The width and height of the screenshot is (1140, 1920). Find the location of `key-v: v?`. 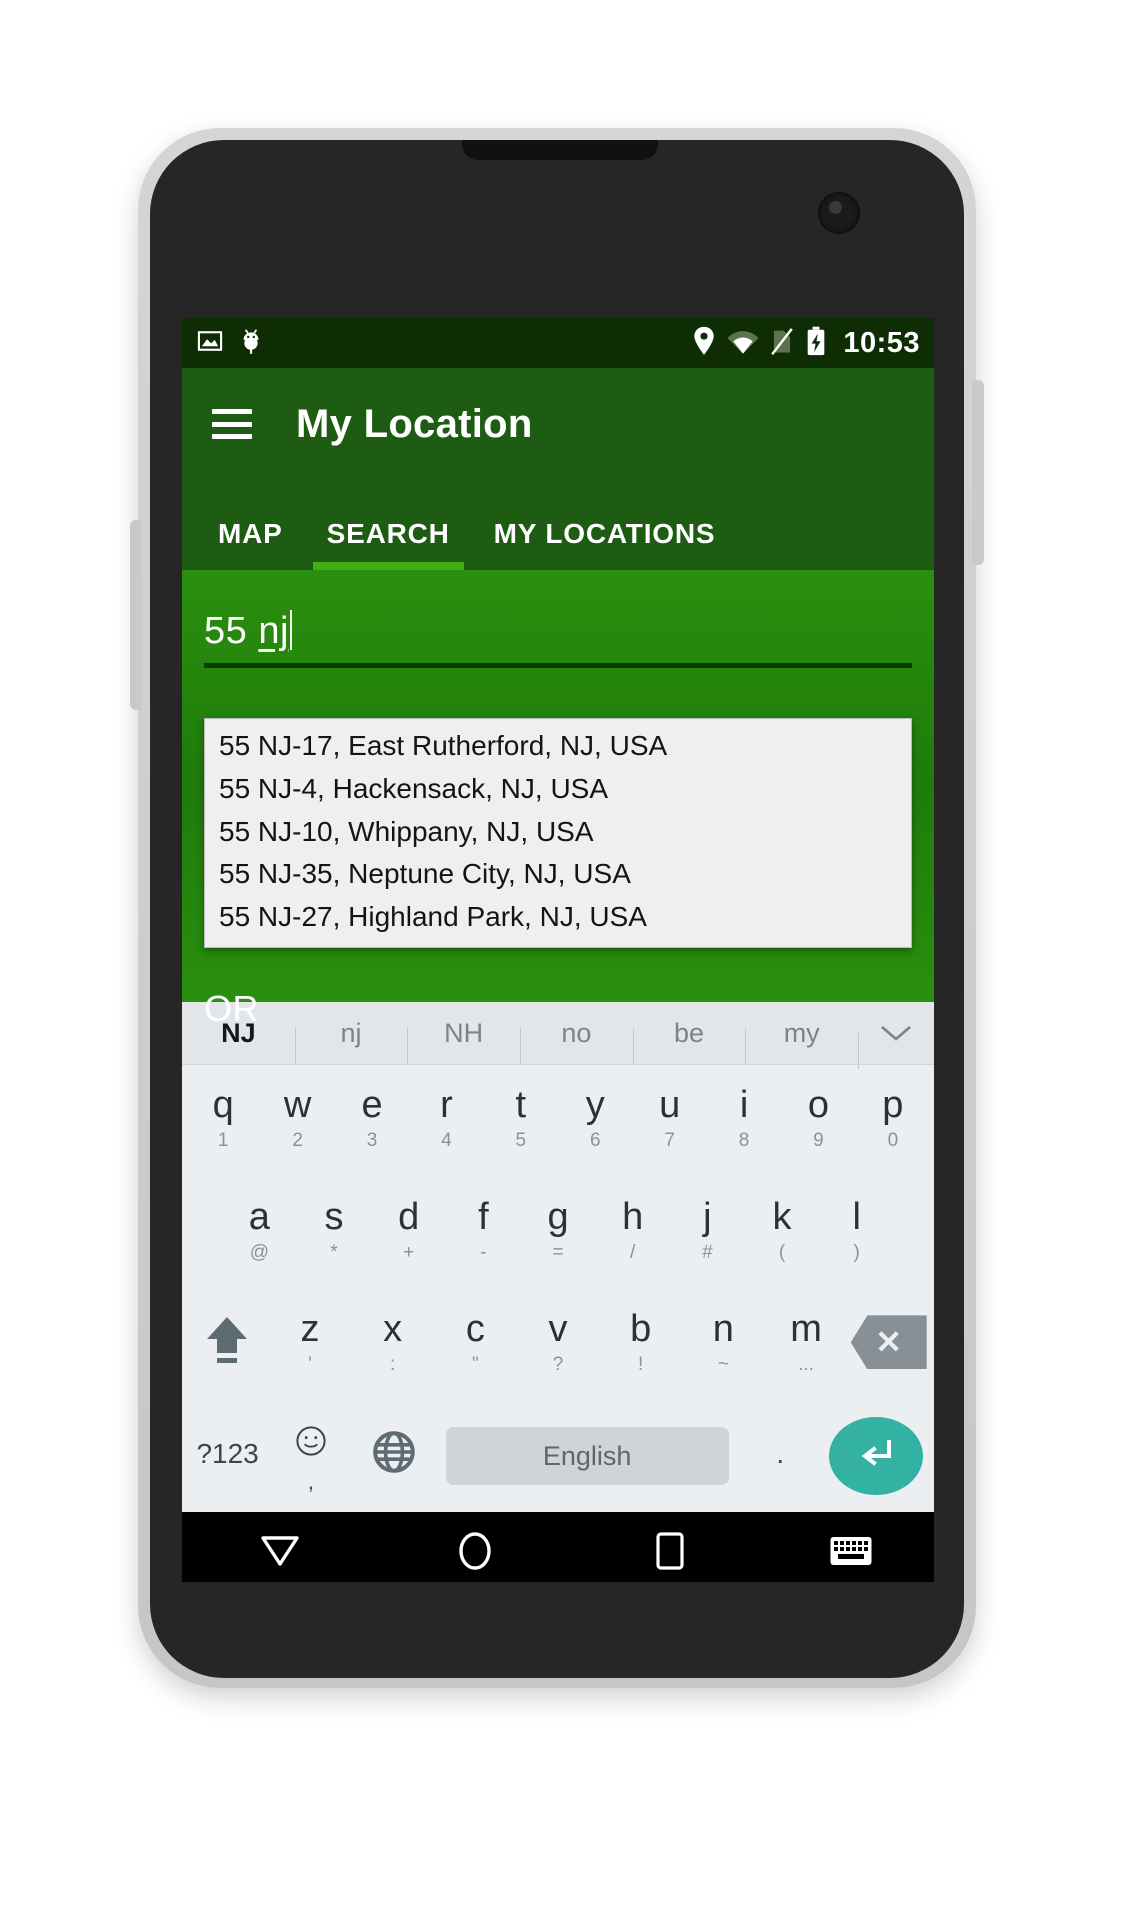

key-v: v? is located at coordinates (558, 1345).